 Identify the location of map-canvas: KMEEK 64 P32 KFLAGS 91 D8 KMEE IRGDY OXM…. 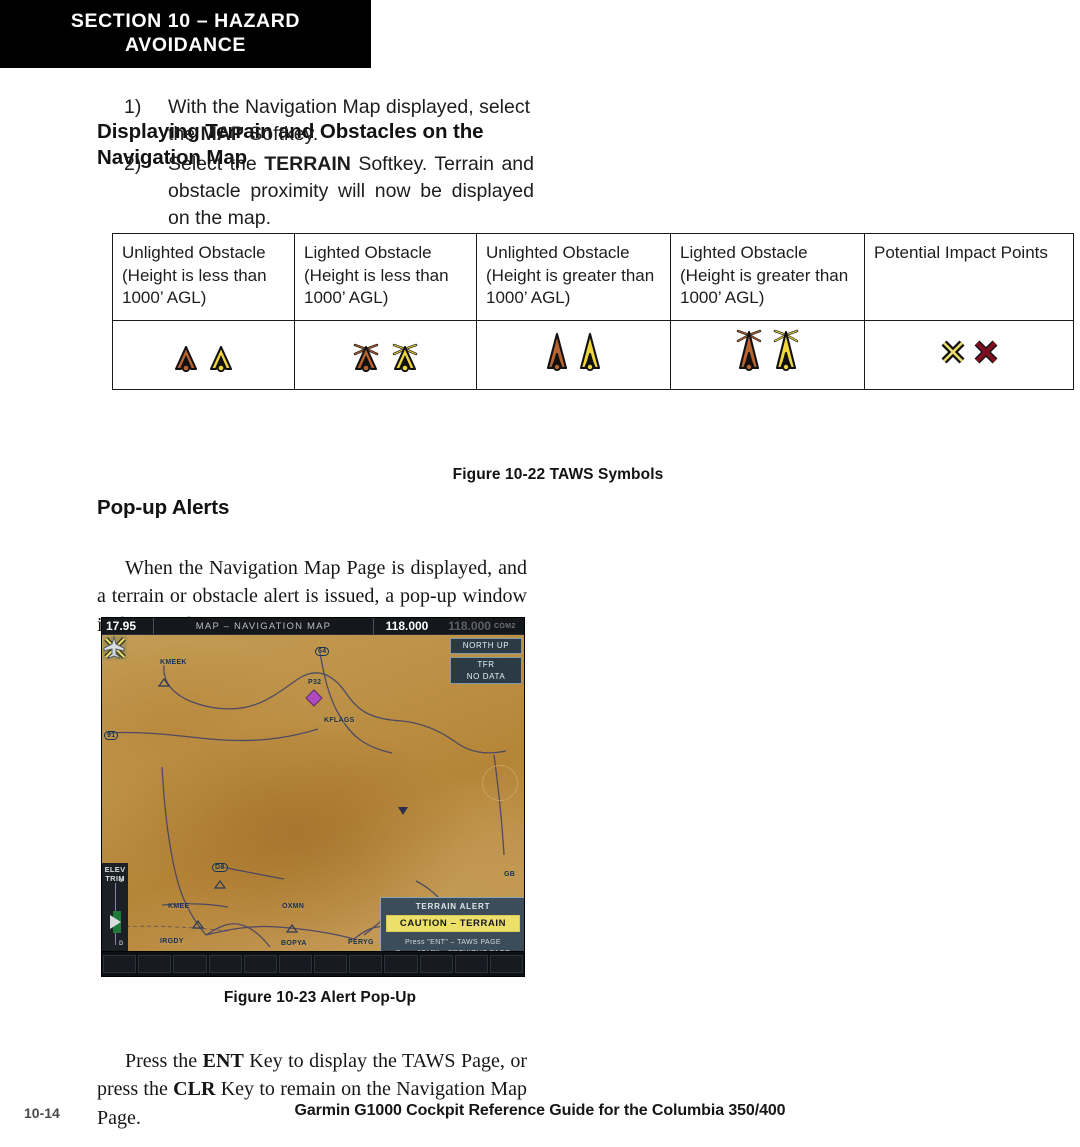
(313, 794).